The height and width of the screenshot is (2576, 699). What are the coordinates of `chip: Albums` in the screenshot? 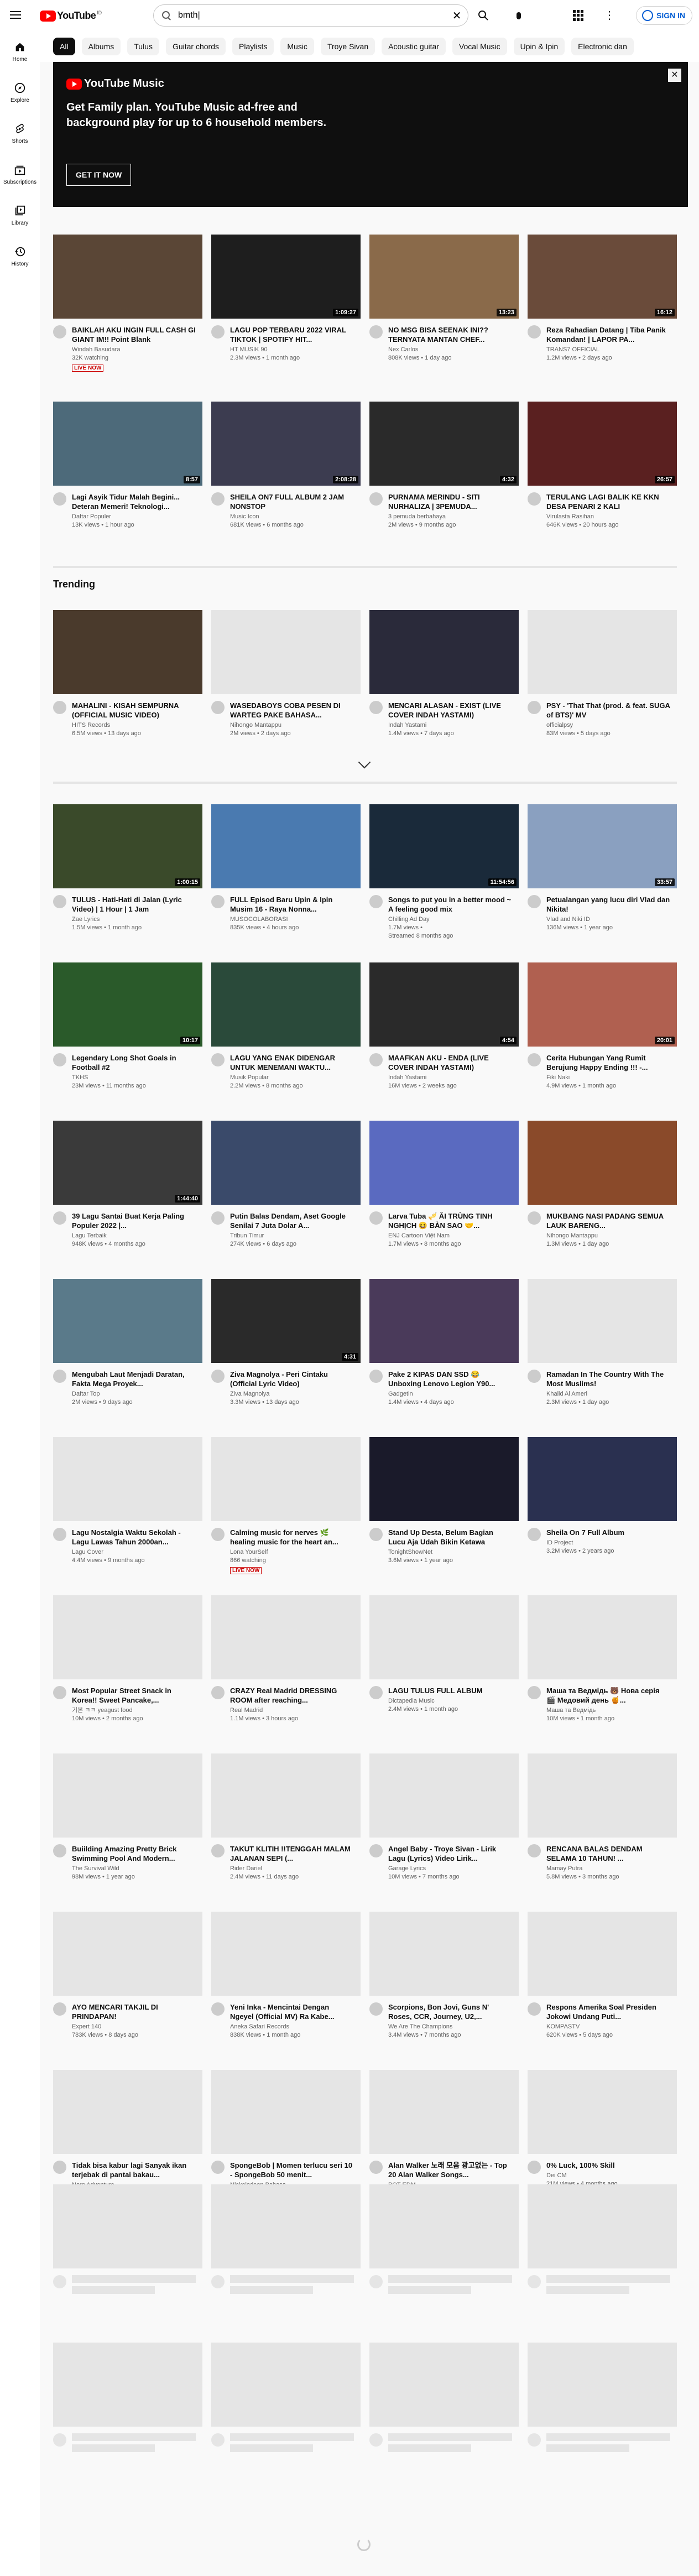 It's located at (101, 47).